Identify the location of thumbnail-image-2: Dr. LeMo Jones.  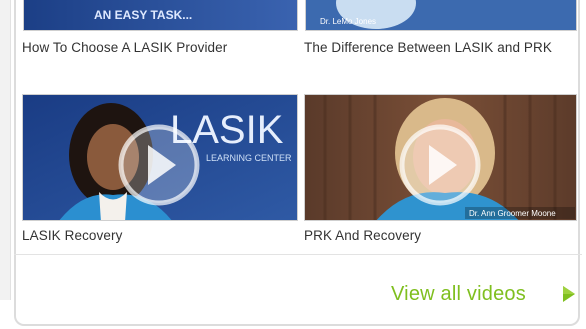
(441, 15).